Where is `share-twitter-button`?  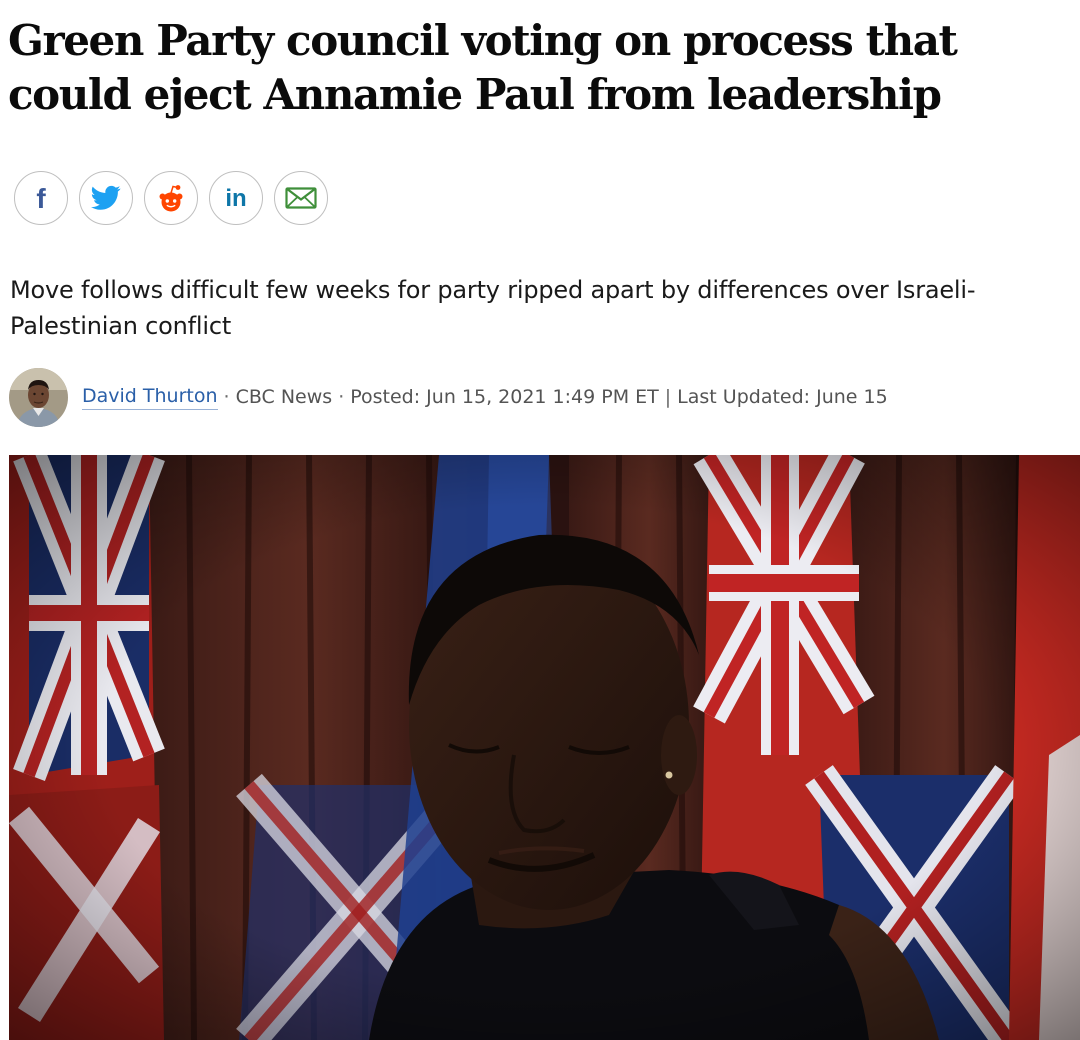 share-twitter-button is located at coordinates (106, 198).